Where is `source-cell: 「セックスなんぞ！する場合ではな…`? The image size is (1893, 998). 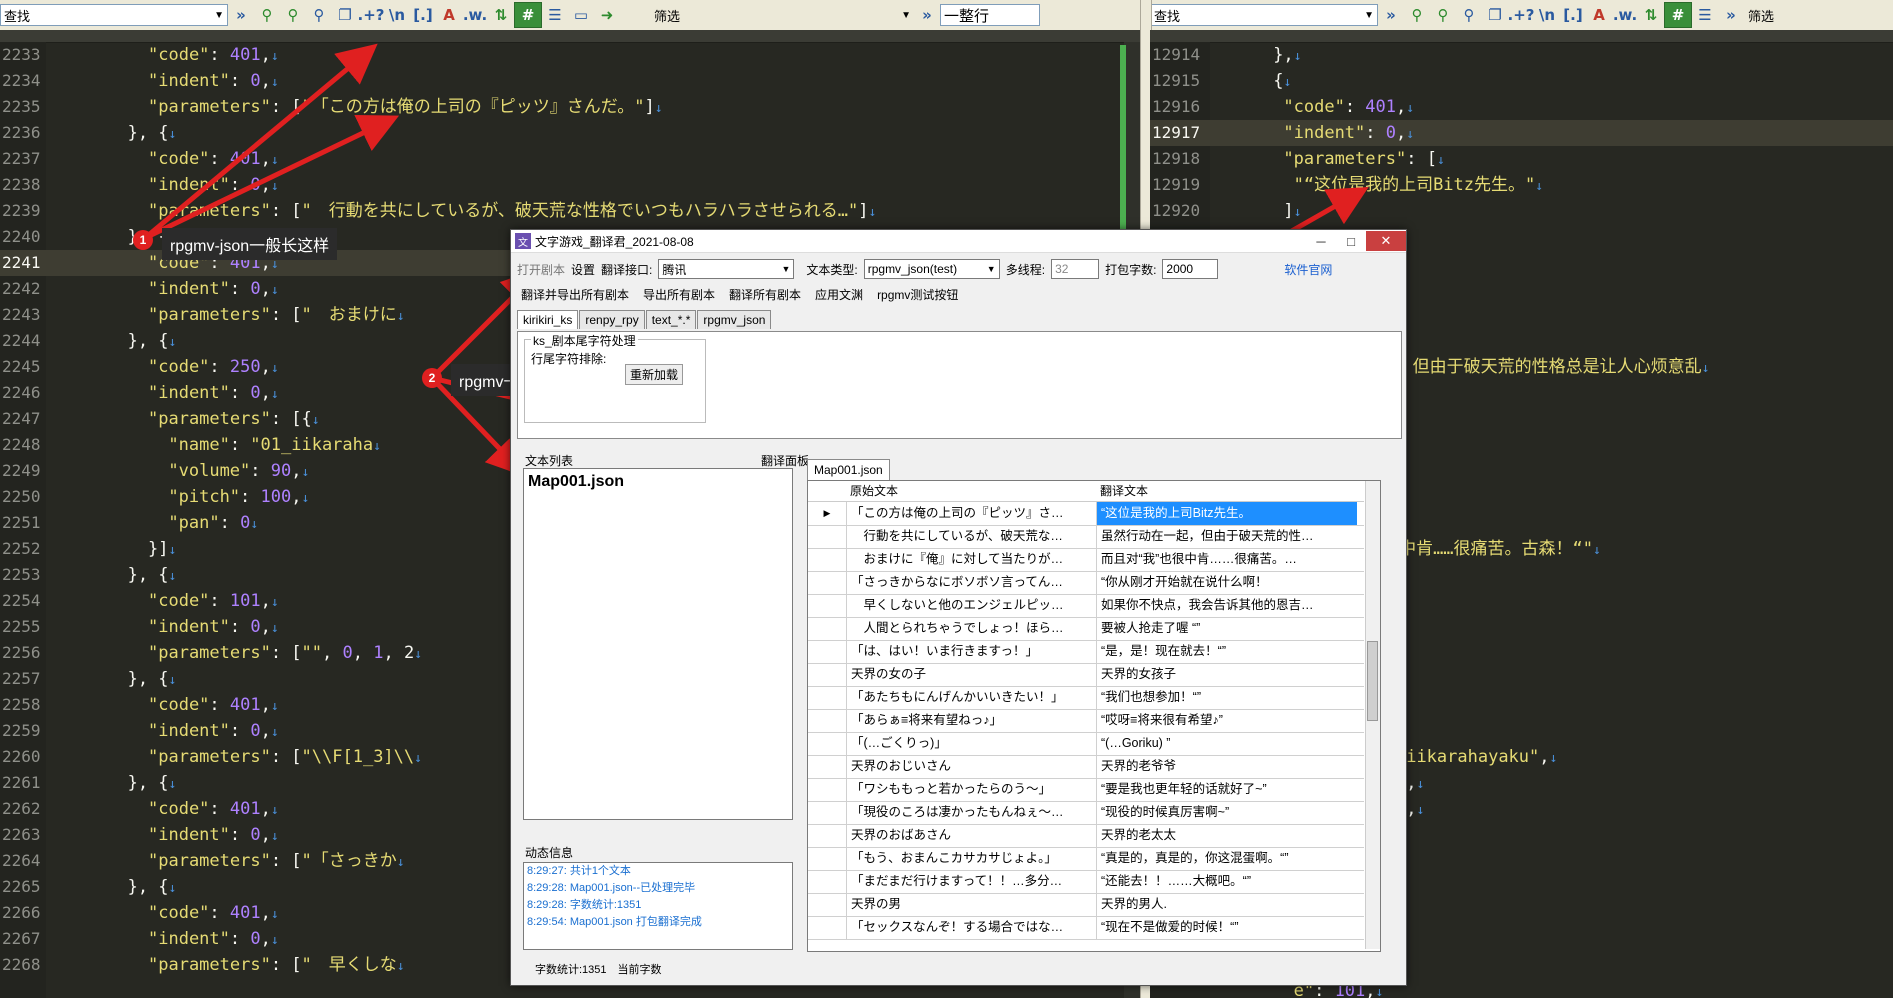 source-cell: 「セックスなんぞ！する場合ではな… is located at coordinates (972, 927).